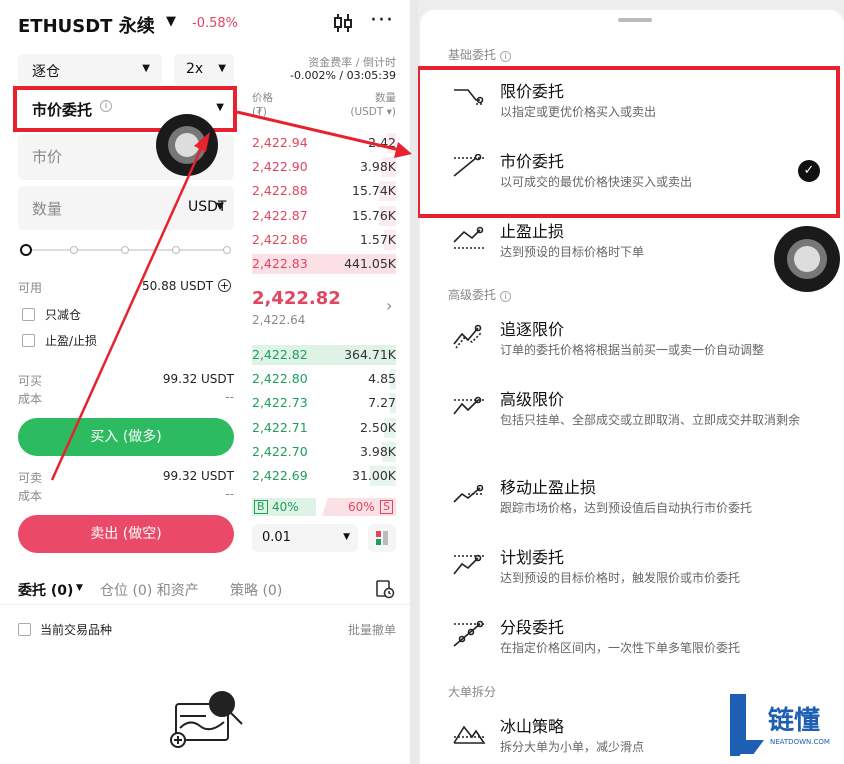 The image size is (844, 764). I want to click on order-type-title: 移动止盈止损, so click(548, 487).